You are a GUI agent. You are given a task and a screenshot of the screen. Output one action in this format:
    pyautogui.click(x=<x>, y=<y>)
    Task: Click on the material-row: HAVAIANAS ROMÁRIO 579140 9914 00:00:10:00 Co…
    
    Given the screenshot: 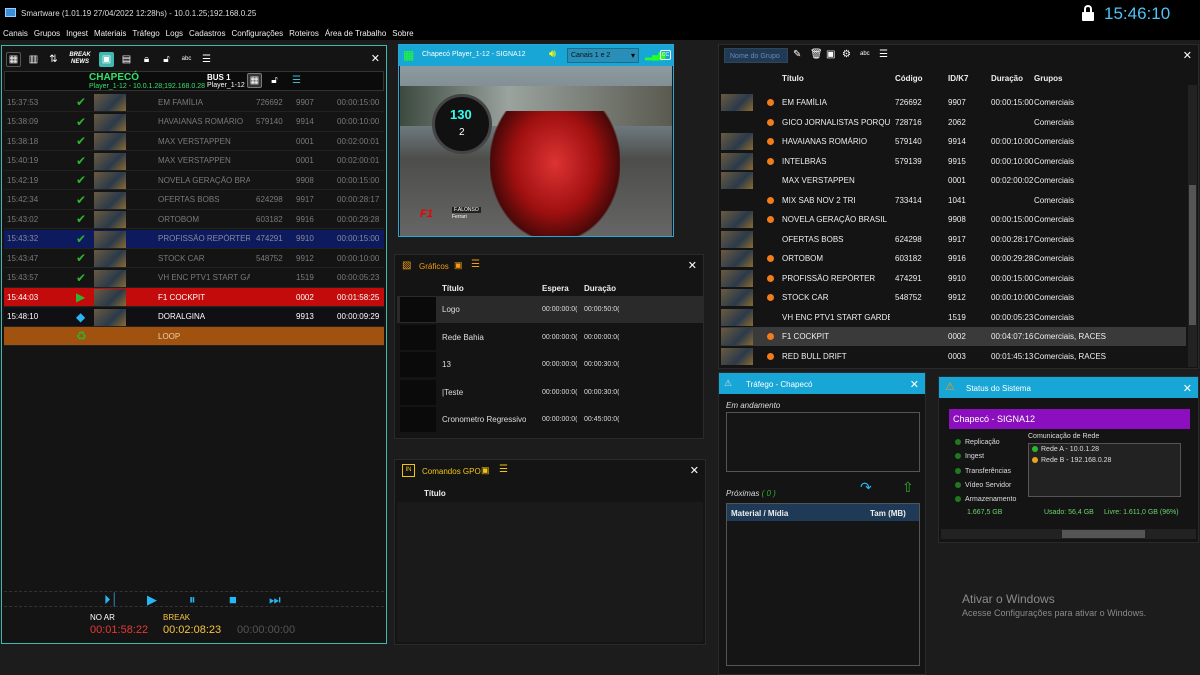 What is the action you would take?
    pyautogui.click(x=953, y=141)
    